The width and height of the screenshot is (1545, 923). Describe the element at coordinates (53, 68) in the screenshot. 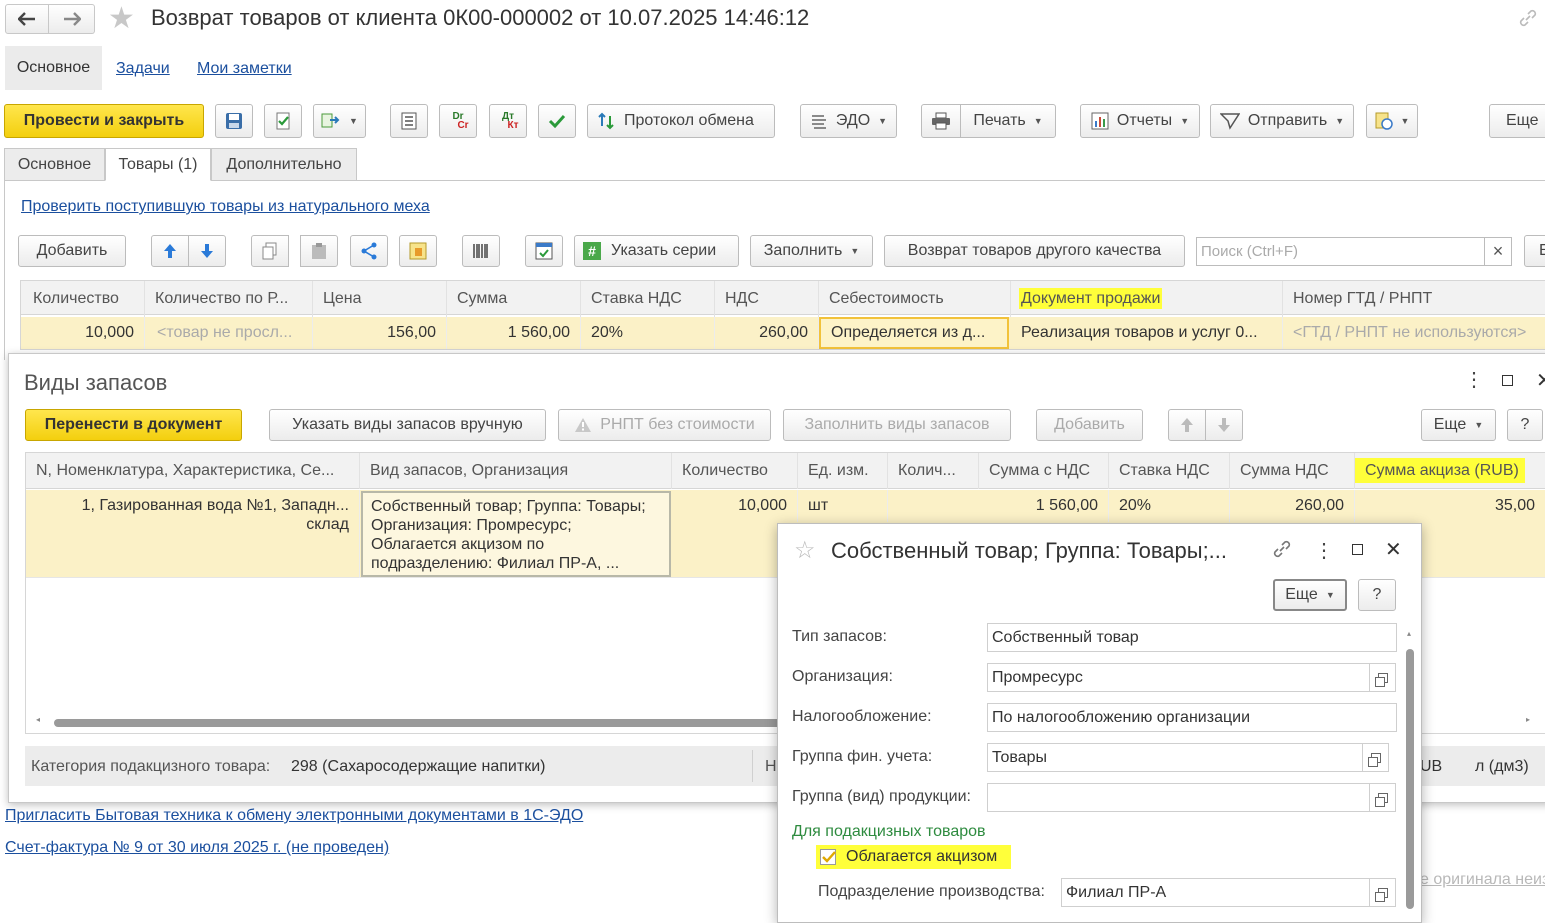

I see `nav-main: Основное` at that location.